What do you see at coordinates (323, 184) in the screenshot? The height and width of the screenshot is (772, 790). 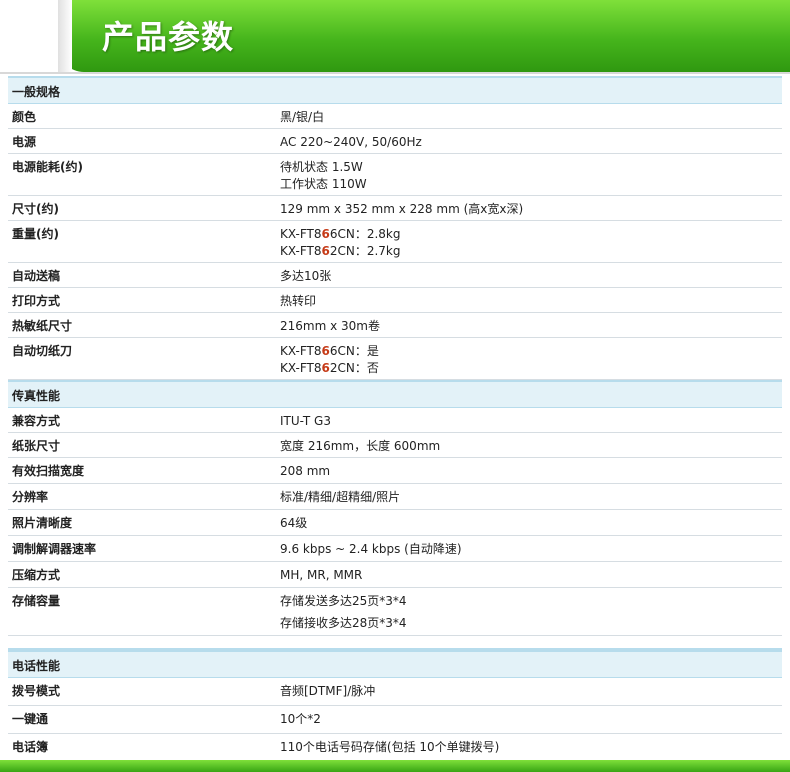 I see `spec-value-line: 工作状态 110W` at bounding box center [323, 184].